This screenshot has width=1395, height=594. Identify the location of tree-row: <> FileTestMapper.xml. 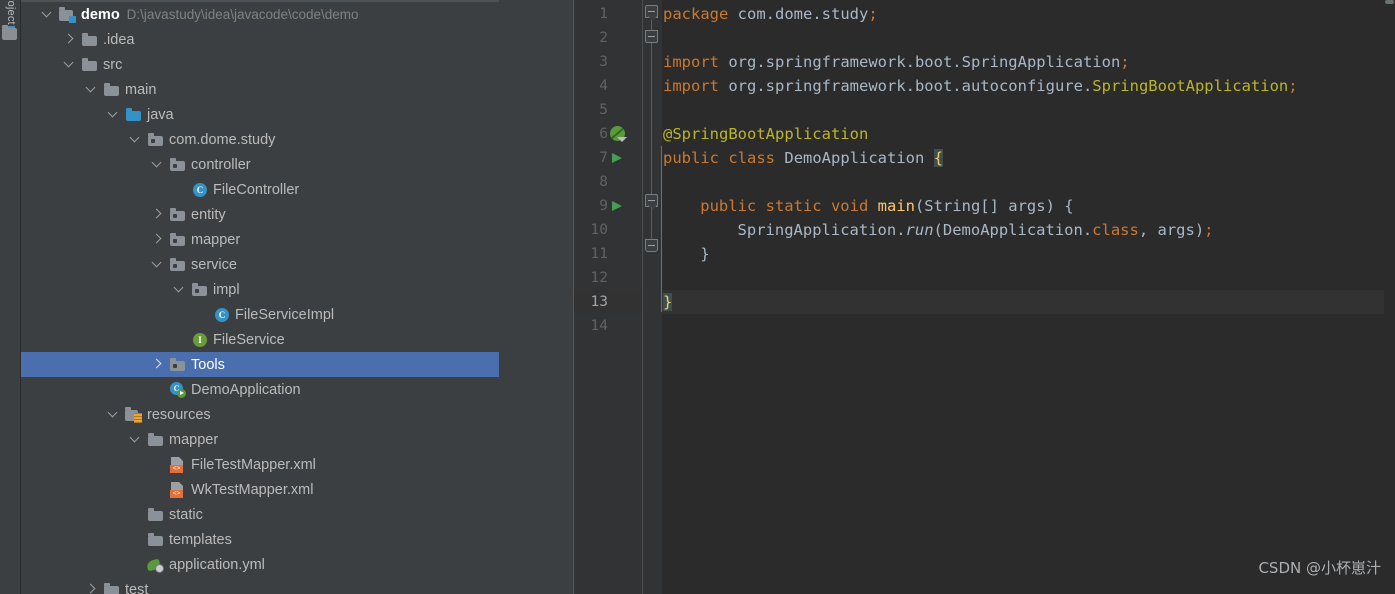
(297, 464).